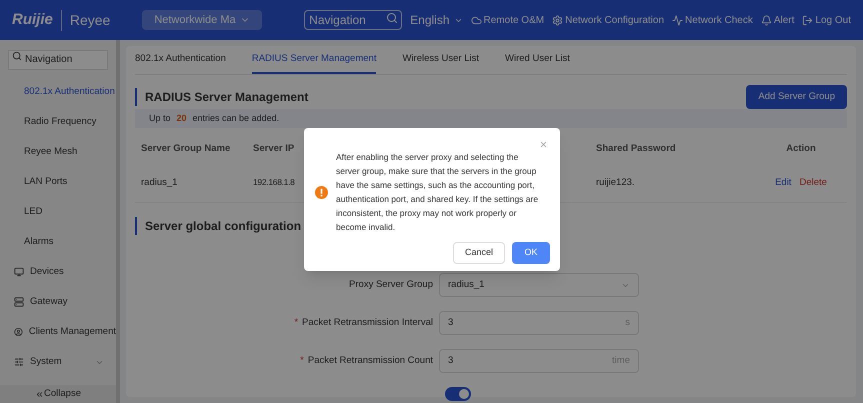  I want to click on header-link: Network Check, so click(719, 20).